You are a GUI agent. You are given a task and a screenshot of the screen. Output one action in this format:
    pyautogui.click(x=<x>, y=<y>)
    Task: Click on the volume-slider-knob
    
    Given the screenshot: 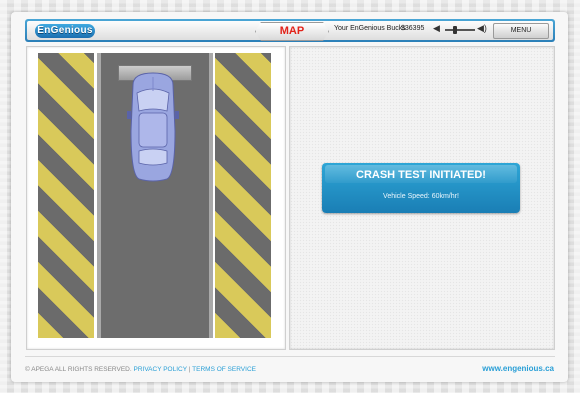 What is the action you would take?
    pyautogui.click(x=455, y=30)
    